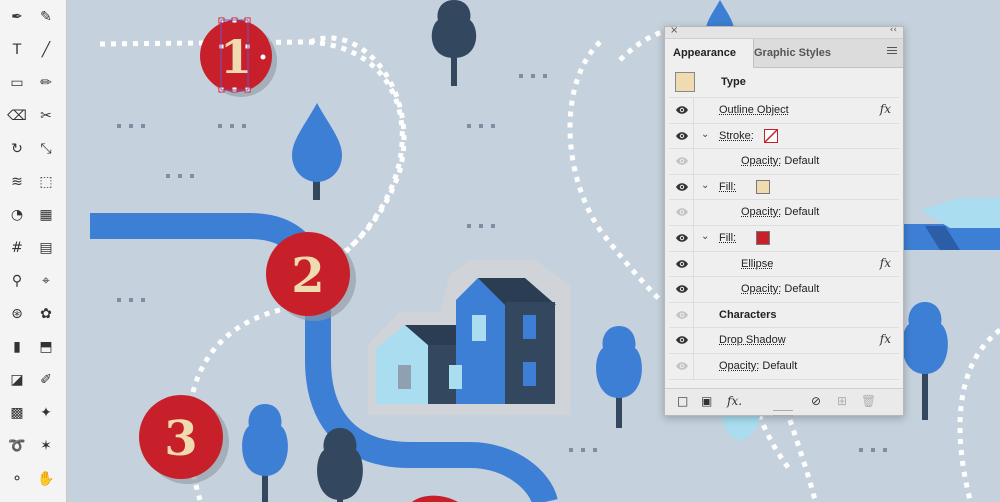 The width and height of the screenshot is (1000, 502). Describe the element at coordinates (17, 413) in the screenshot. I see `pattern-icon: ▩` at that location.